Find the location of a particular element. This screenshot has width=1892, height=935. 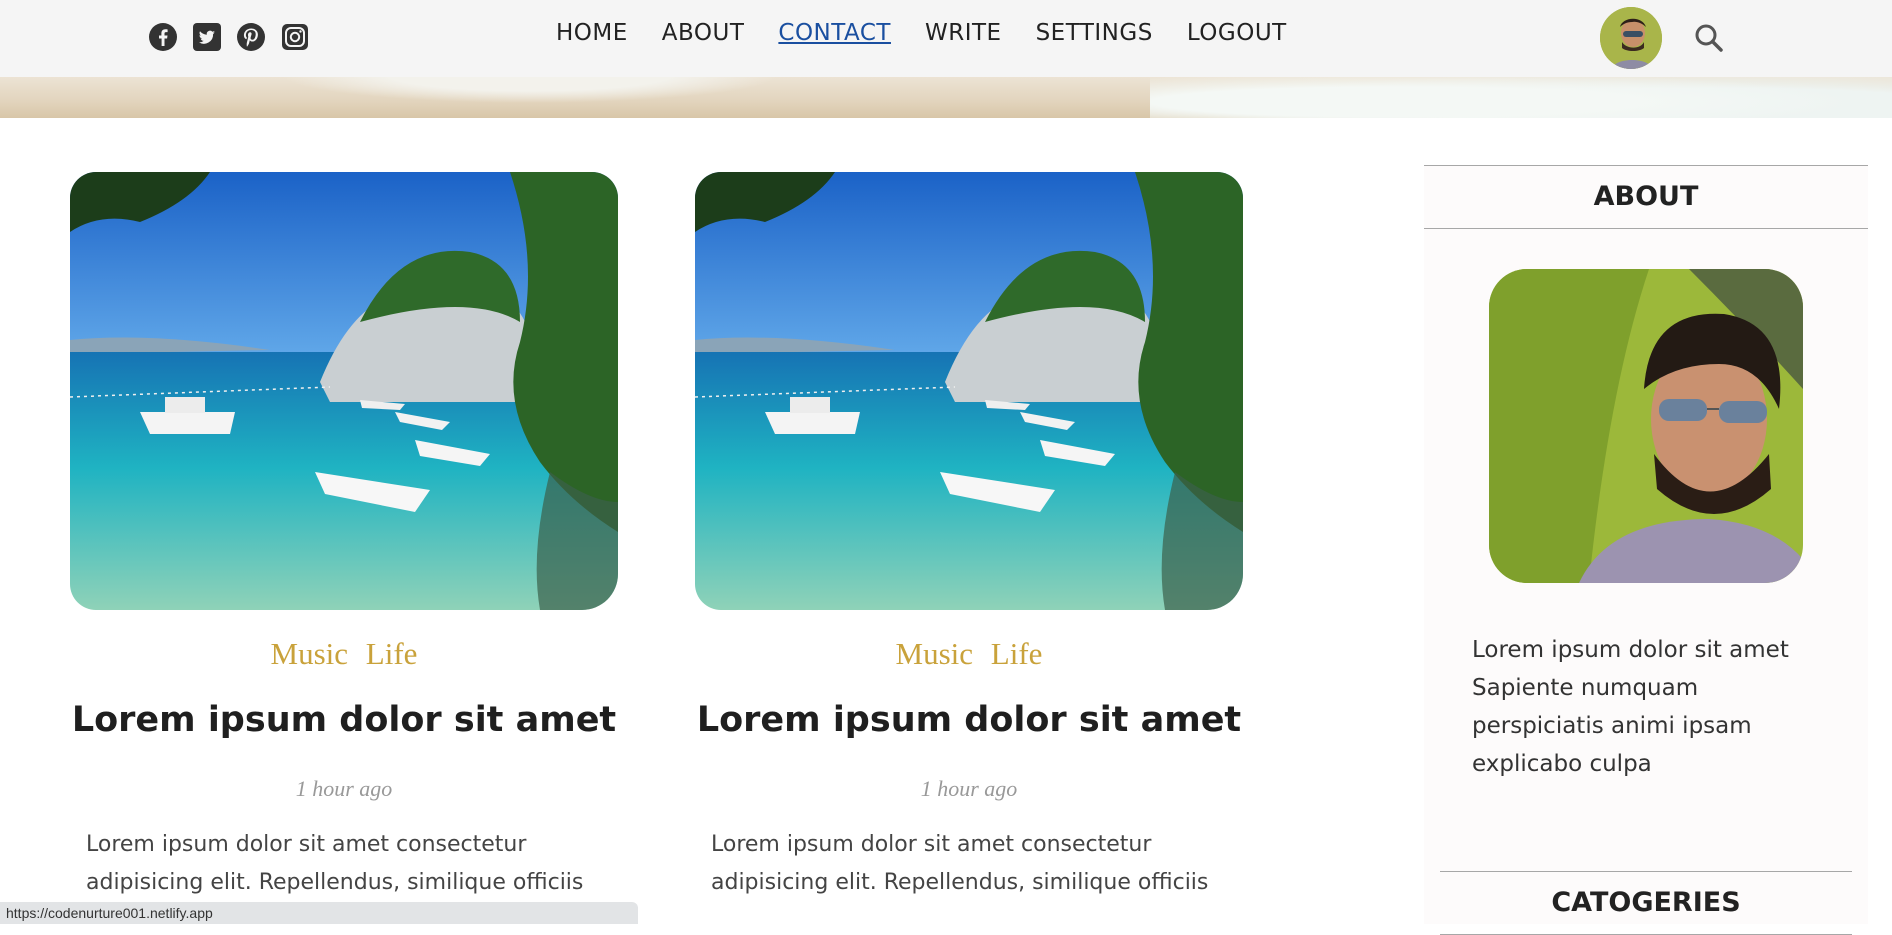

main-nav: HOME ABOUT CONTACT WRITE SETTINGS LOGOUT is located at coordinates (921, 33).